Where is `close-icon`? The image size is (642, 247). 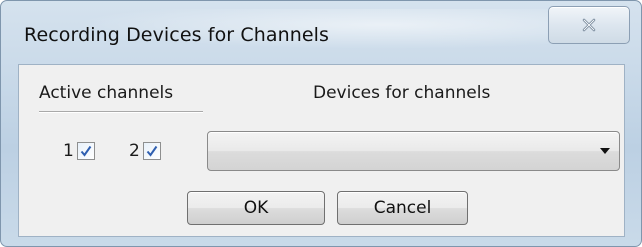
close-icon is located at coordinates (589, 25).